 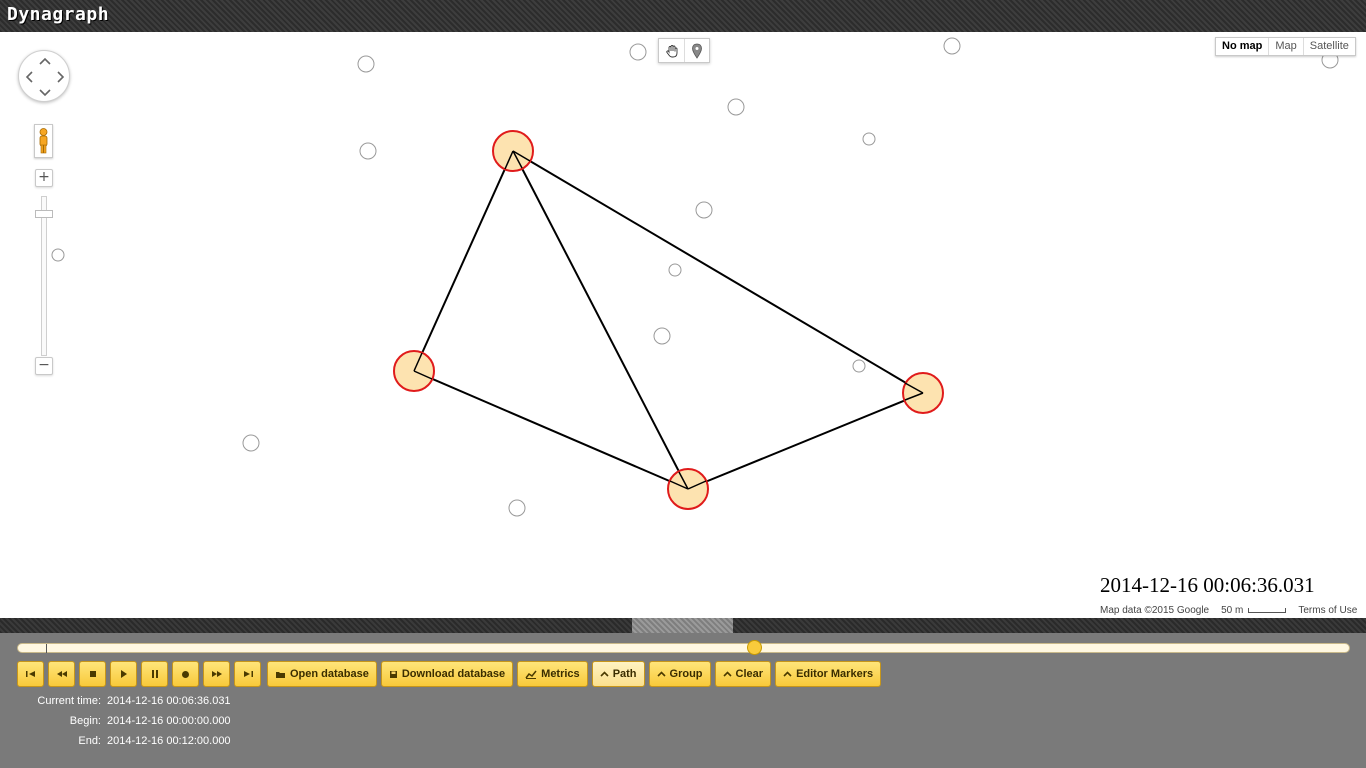 I want to click on disk-icon, so click(x=393, y=674).